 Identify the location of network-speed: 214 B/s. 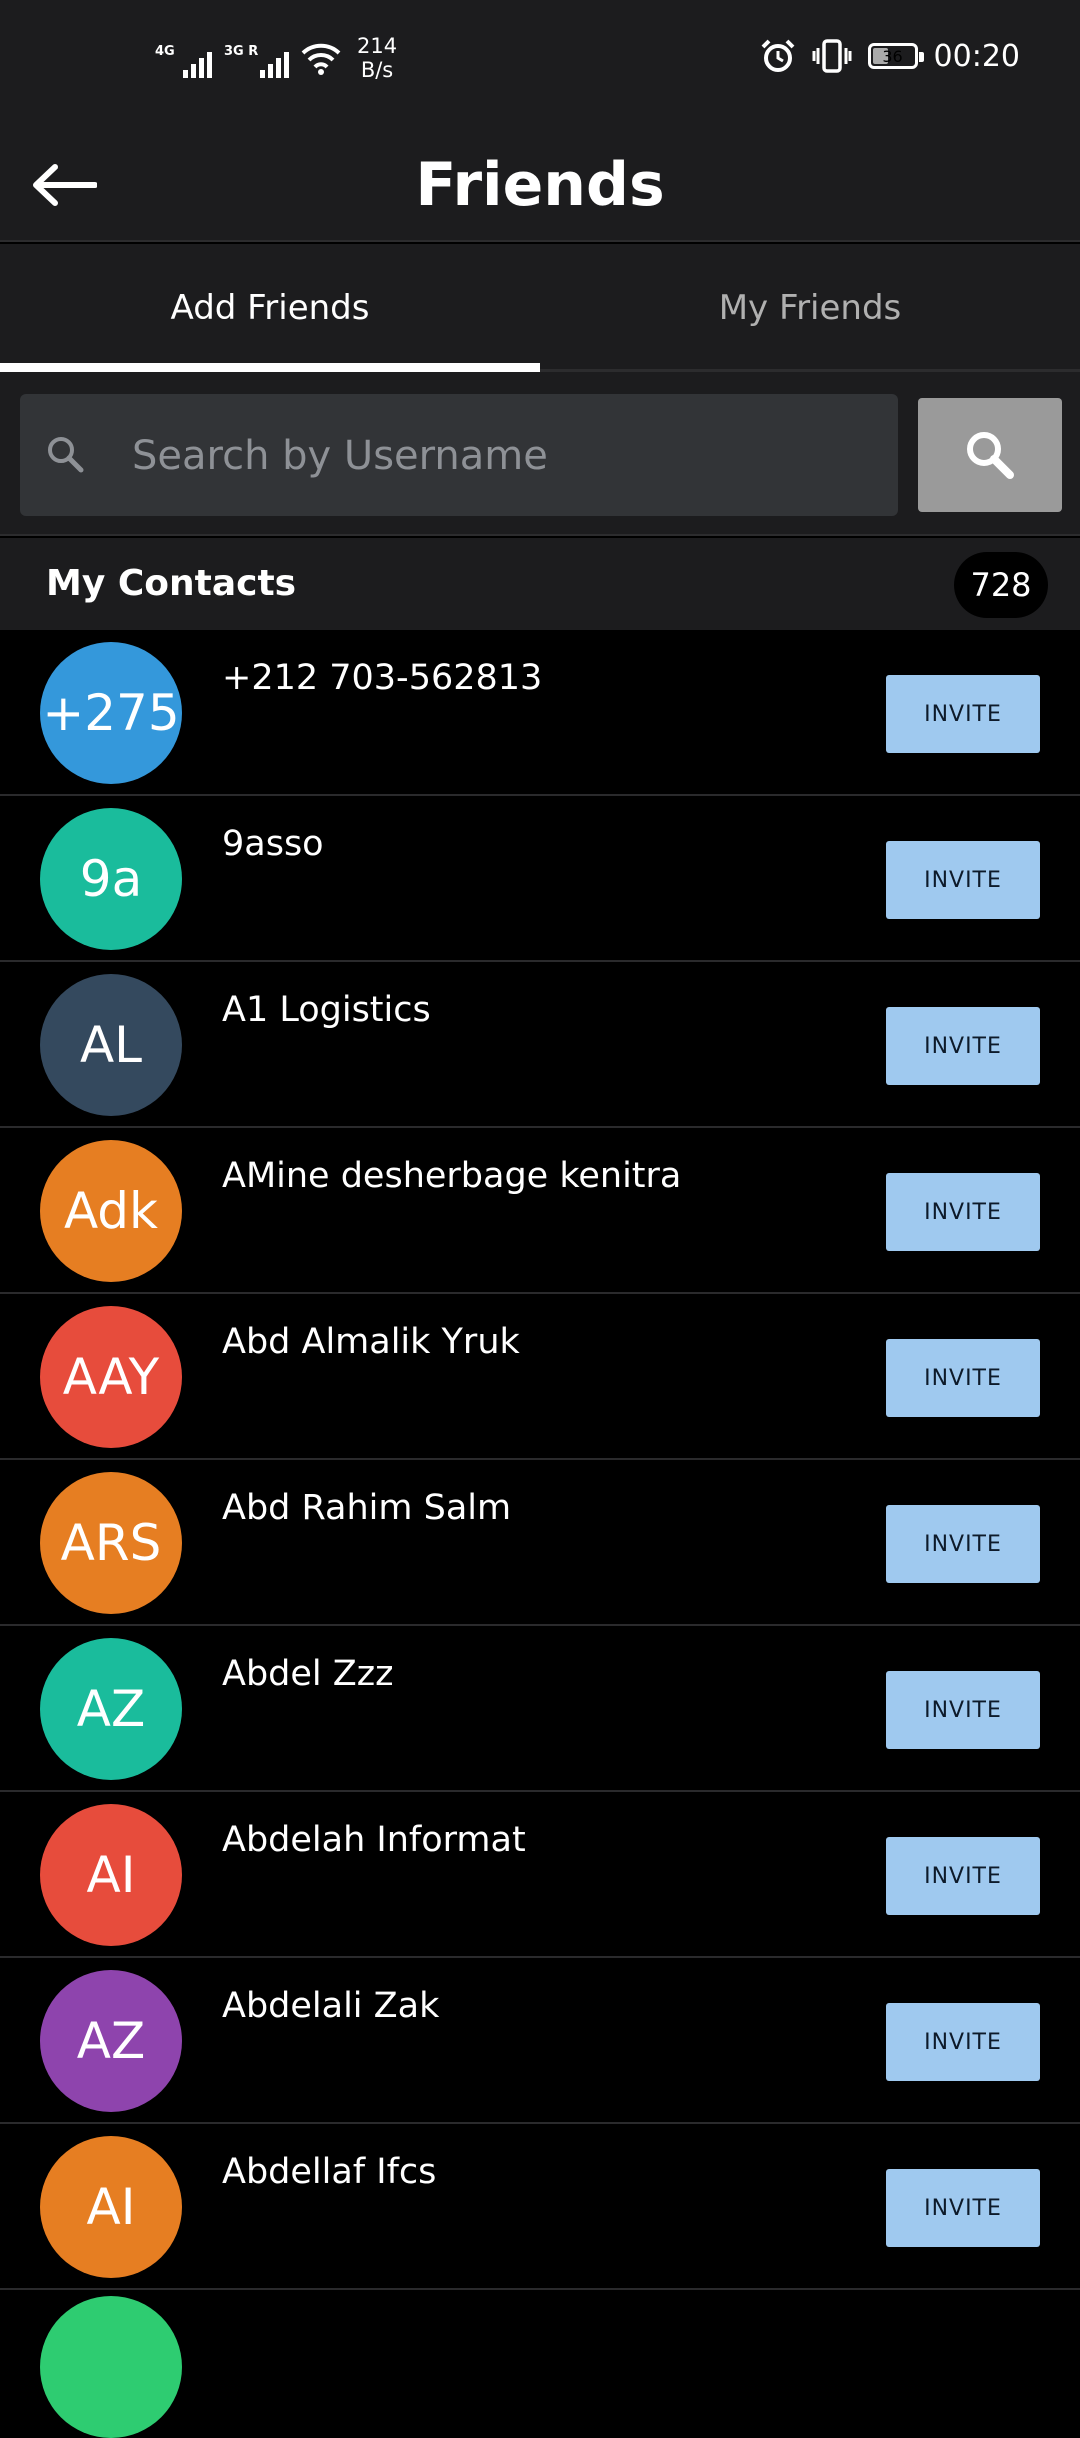
(377, 58).